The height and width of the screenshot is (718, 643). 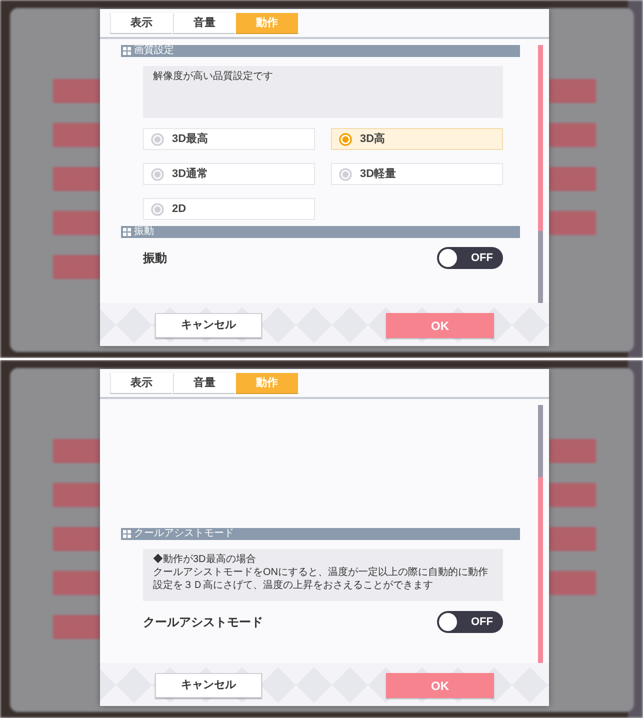 What do you see at coordinates (155, 258) in the screenshot?
I see `setting-label: 振動` at bounding box center [155, 258].